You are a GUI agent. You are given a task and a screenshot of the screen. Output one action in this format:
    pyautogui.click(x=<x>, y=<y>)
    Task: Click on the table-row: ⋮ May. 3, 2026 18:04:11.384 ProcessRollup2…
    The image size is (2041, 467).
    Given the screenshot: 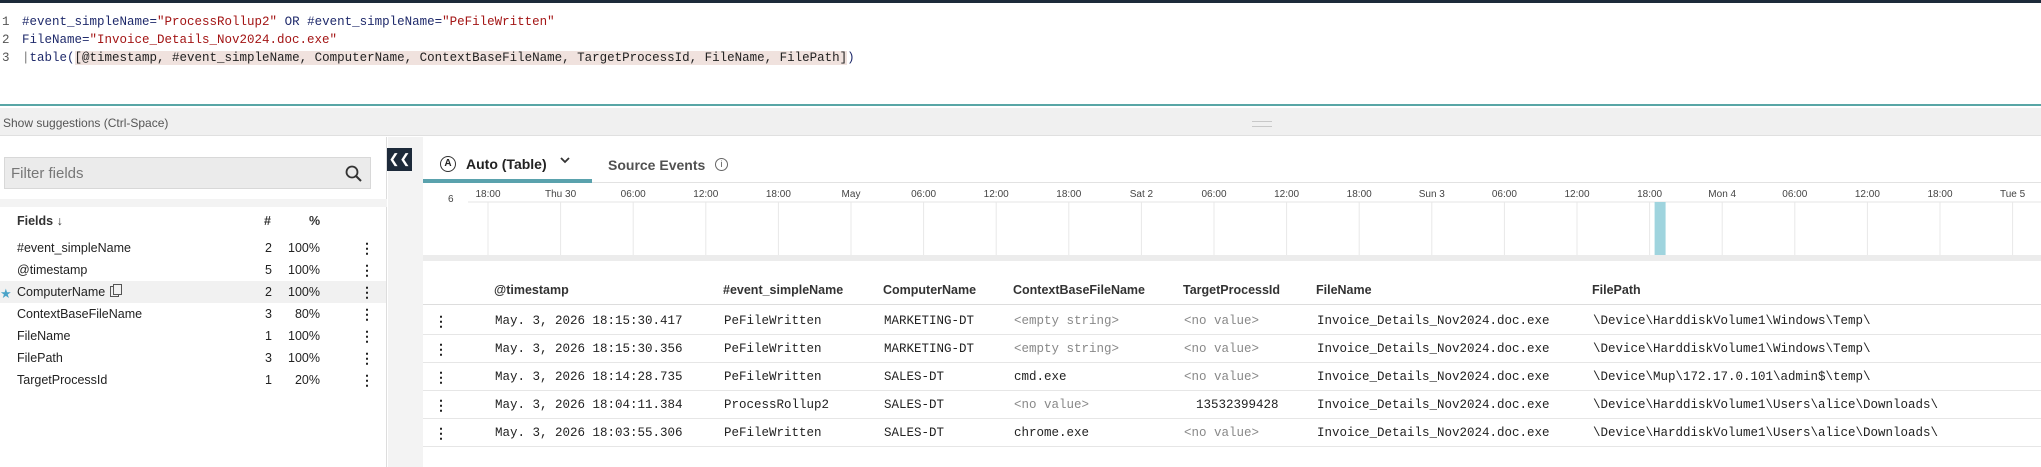 What is the action you would take?
    pyautogui.click(x=1232, y=405)
    